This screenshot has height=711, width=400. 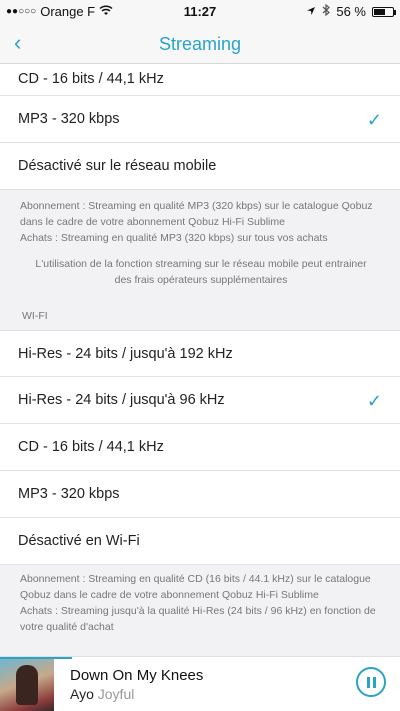 I want to click on option-label: Désactivé en Wi-Fi, so click(x=79, y=541).